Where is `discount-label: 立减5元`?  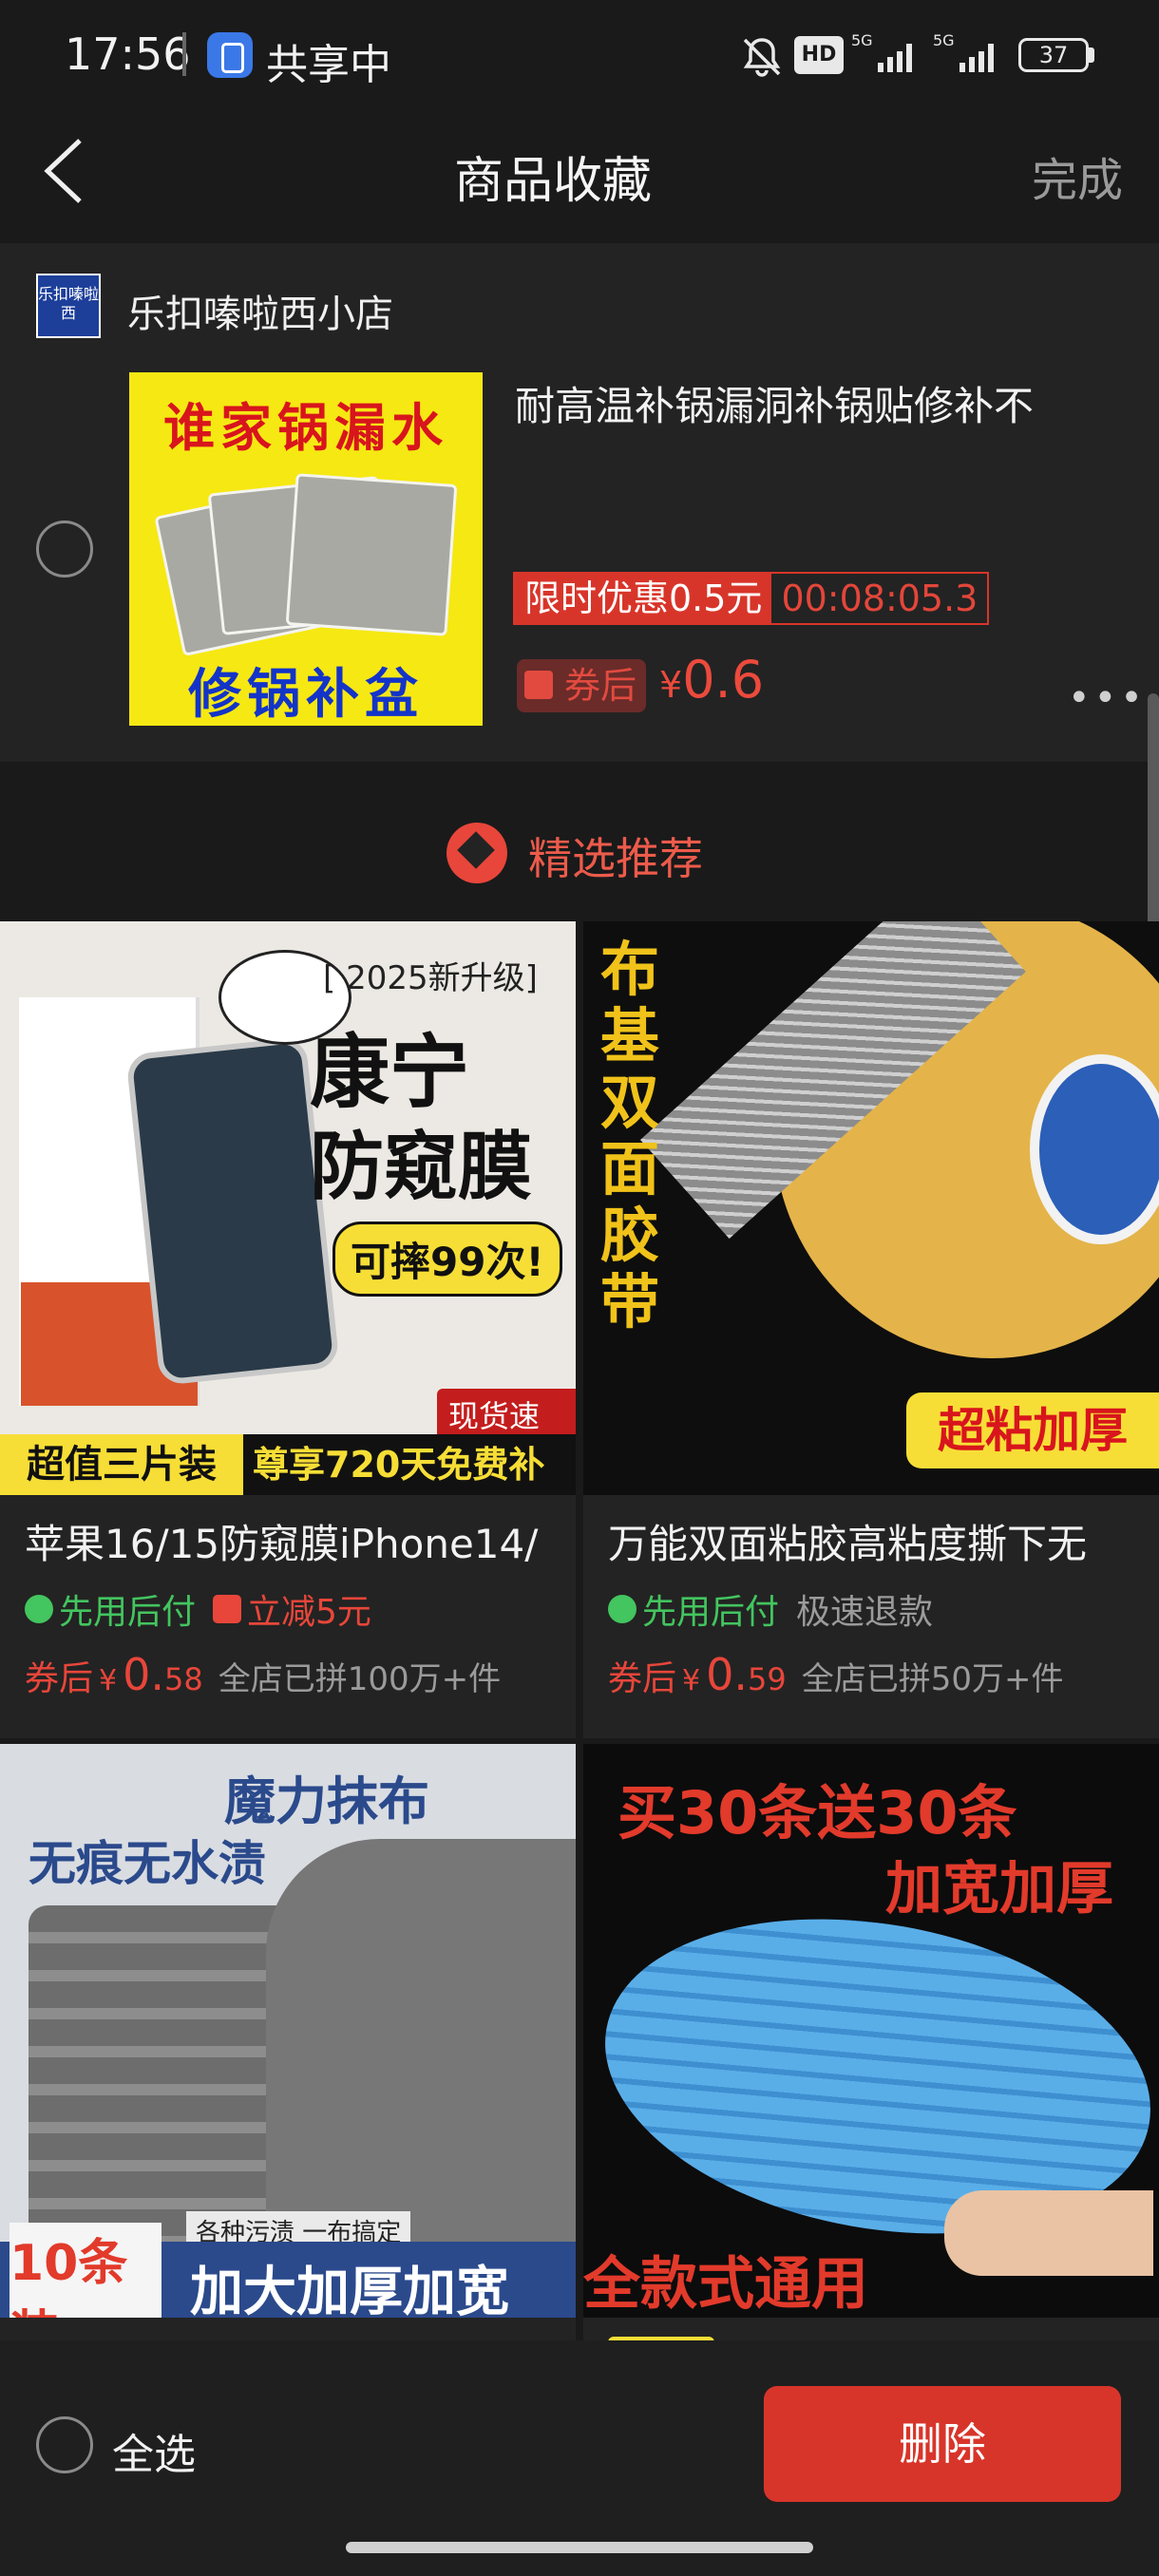 discount-label: 立减5元 is located at coordinates (309, 1612).